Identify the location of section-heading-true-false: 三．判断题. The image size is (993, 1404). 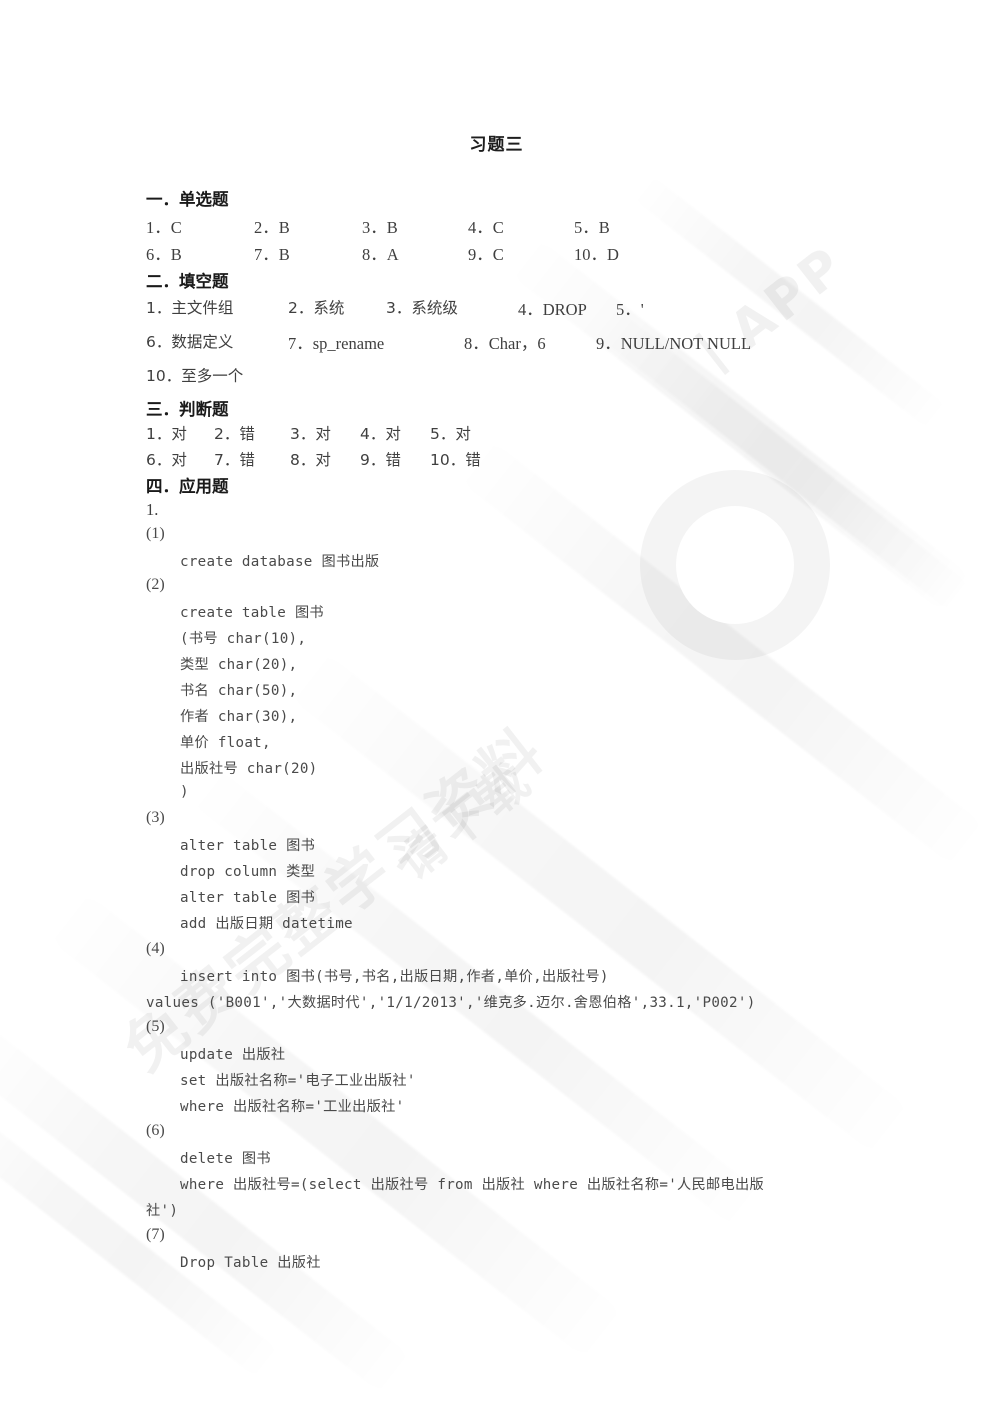
(187, 409).